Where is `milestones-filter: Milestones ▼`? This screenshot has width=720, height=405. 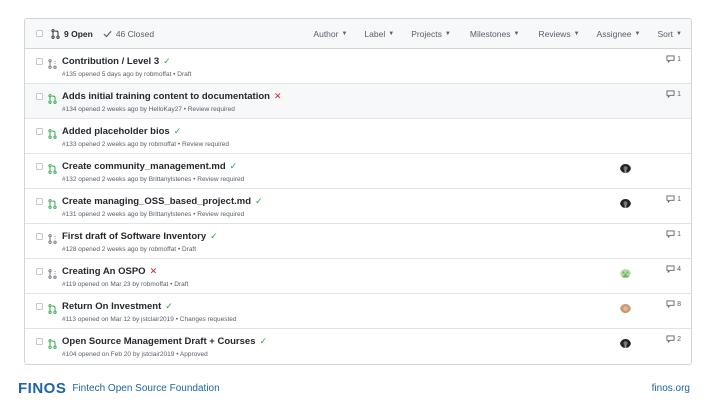 milestones-filter: Milestones ▼ is located at coordinates (495, 34).